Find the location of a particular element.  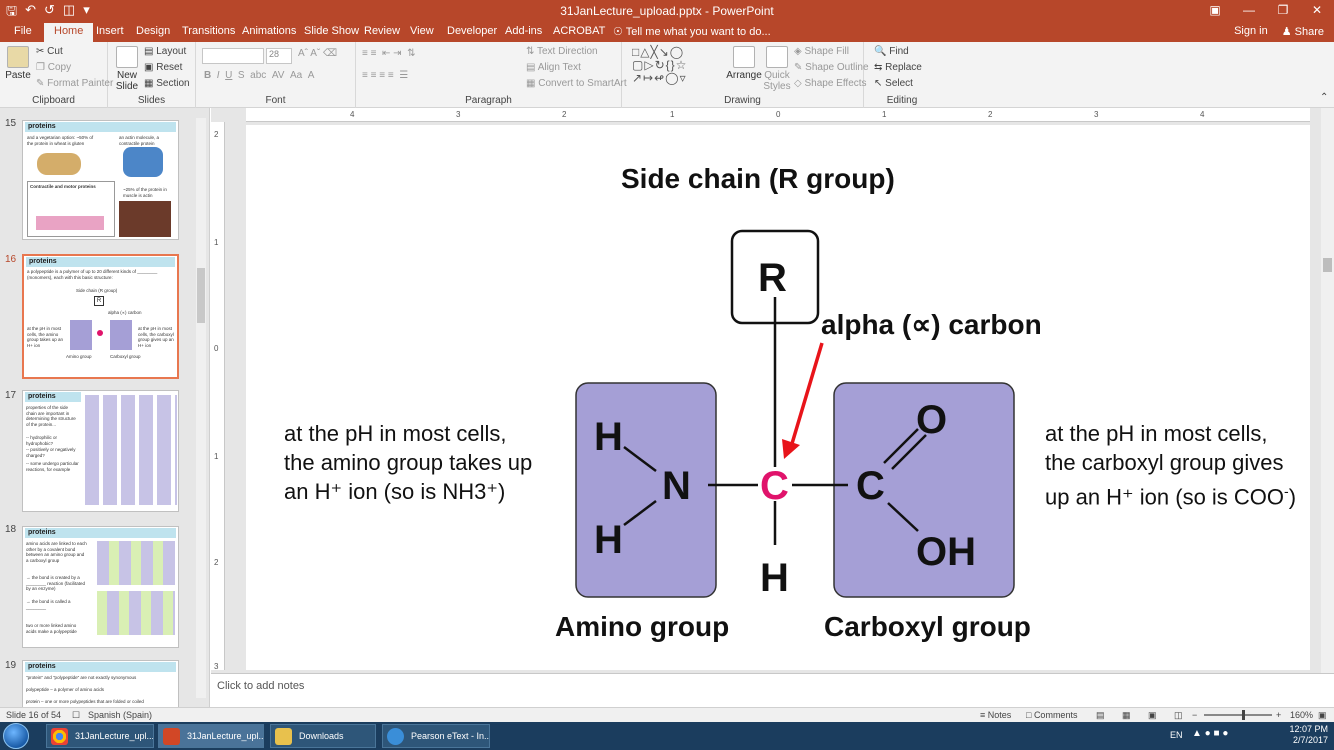

tab-review: Review is located at coordinates (382, 31).